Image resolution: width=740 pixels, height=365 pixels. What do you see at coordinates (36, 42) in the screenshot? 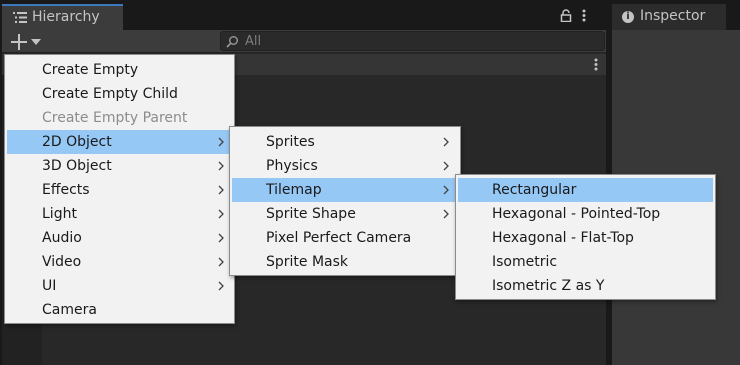
I see `triangle-down-icon` at bounding box center [36, 42].